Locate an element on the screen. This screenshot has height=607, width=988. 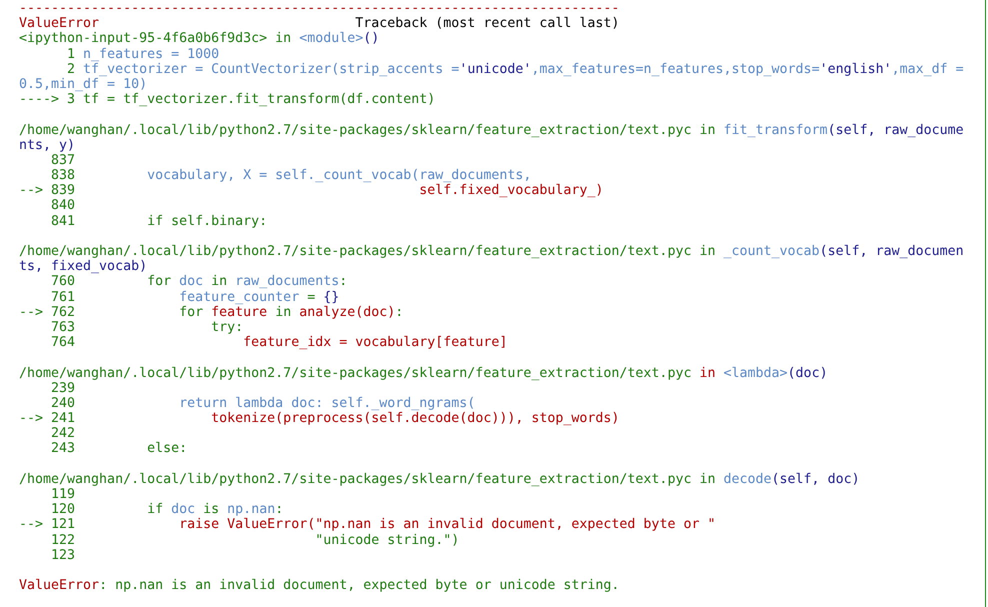
traceback-line: --> 241 tokenize(preprocess(self.decode(doc))), stop_words) is located at coordinates (319, 418).